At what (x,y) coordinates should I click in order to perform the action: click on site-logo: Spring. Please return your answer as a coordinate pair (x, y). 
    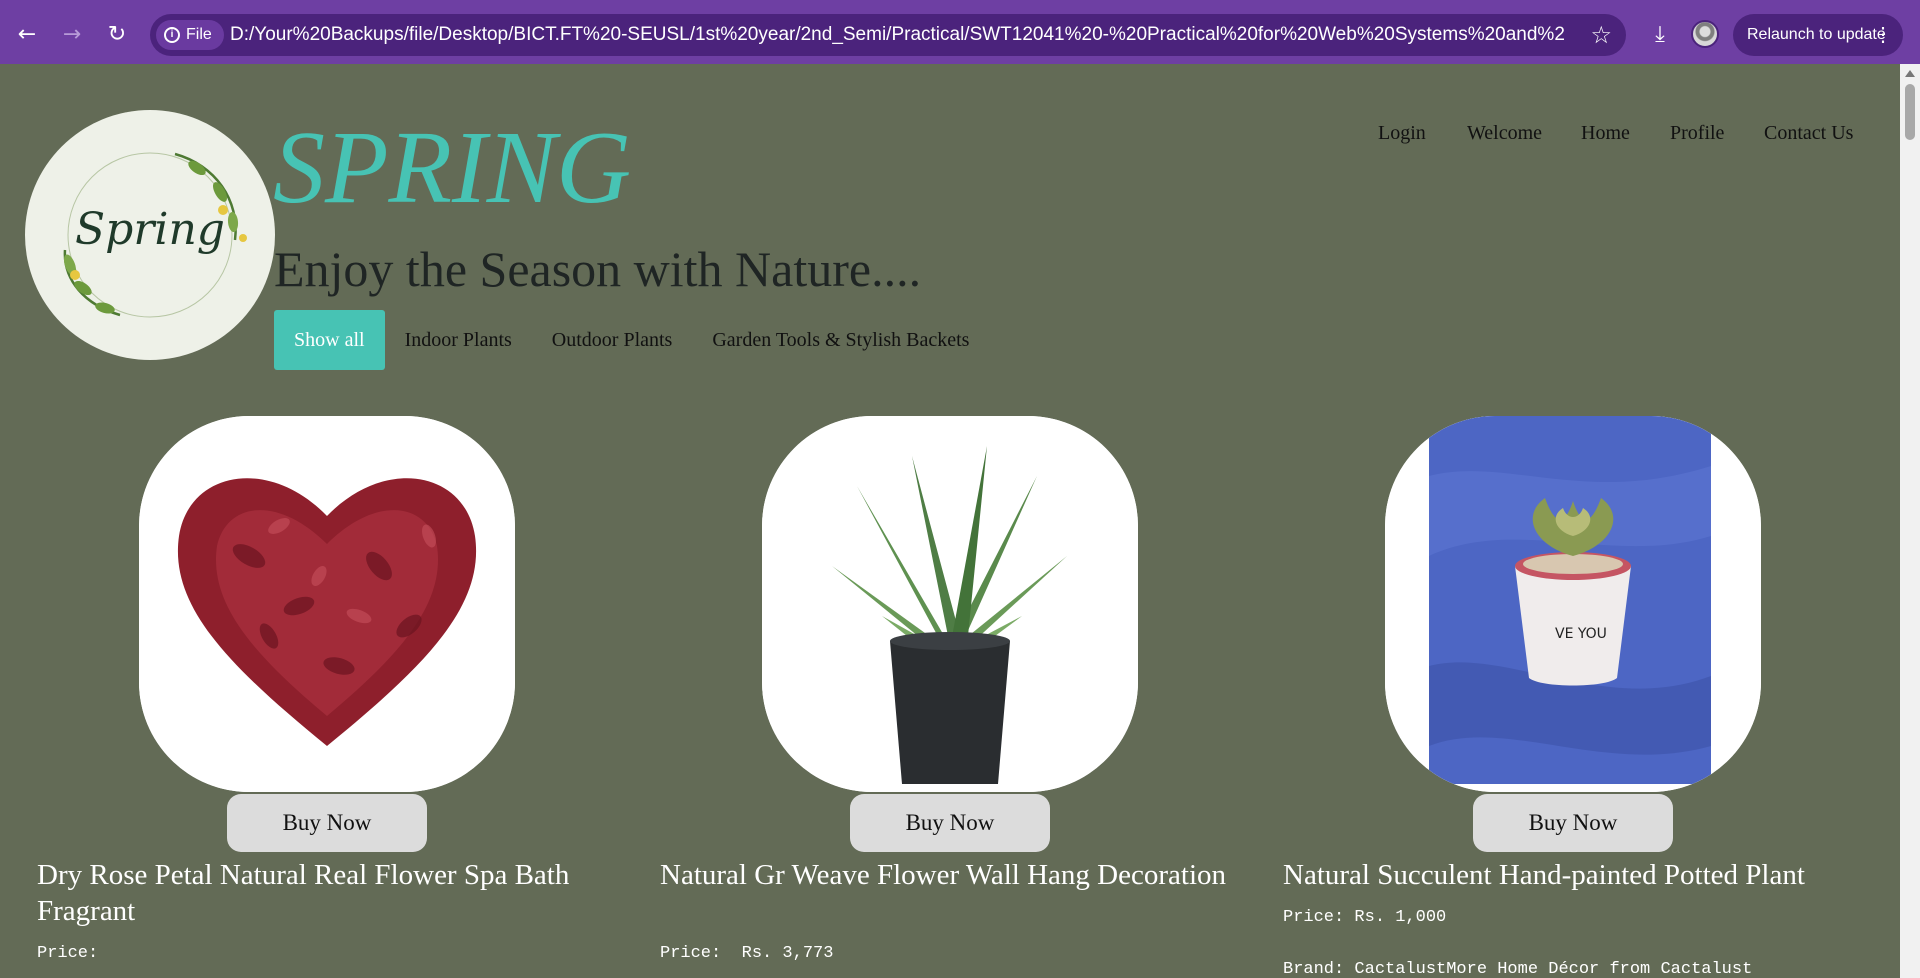
    Looking at the image, I should click on (150, 235).